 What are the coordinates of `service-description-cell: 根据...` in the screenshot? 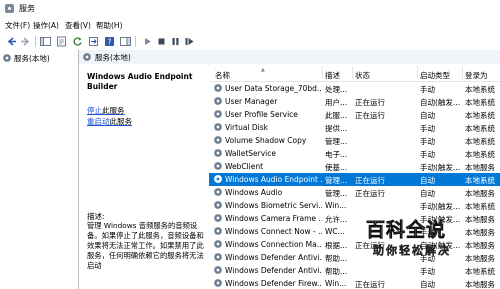 It's located at (336, 245).